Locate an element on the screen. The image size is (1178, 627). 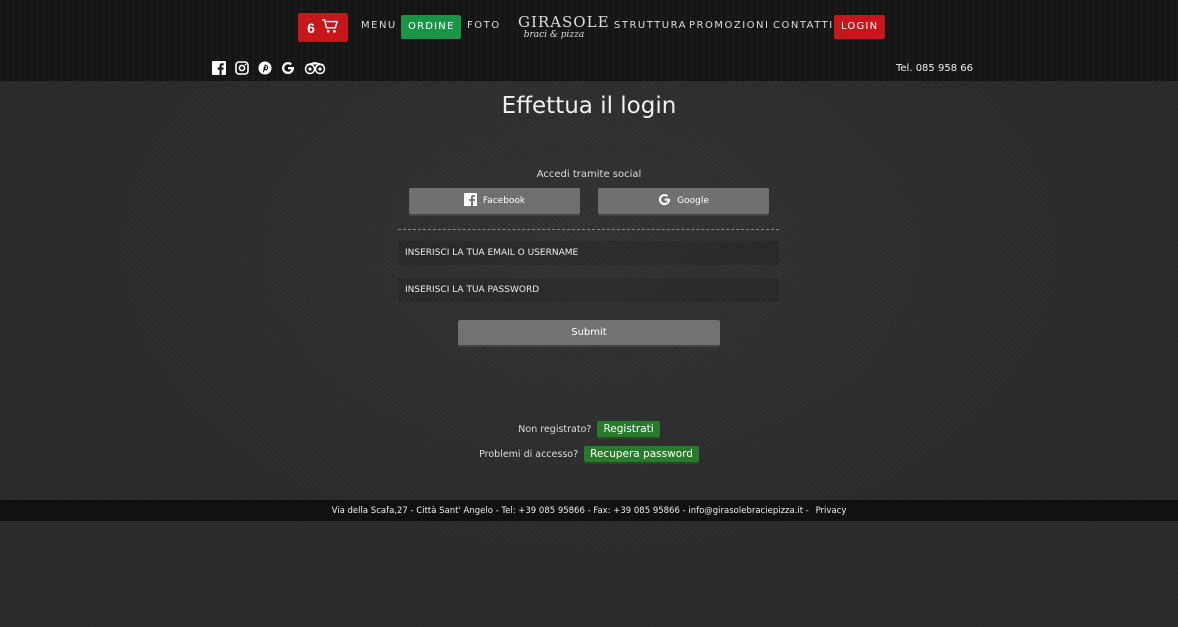
tripadvisor-icon is located at coordinates (315, 68).